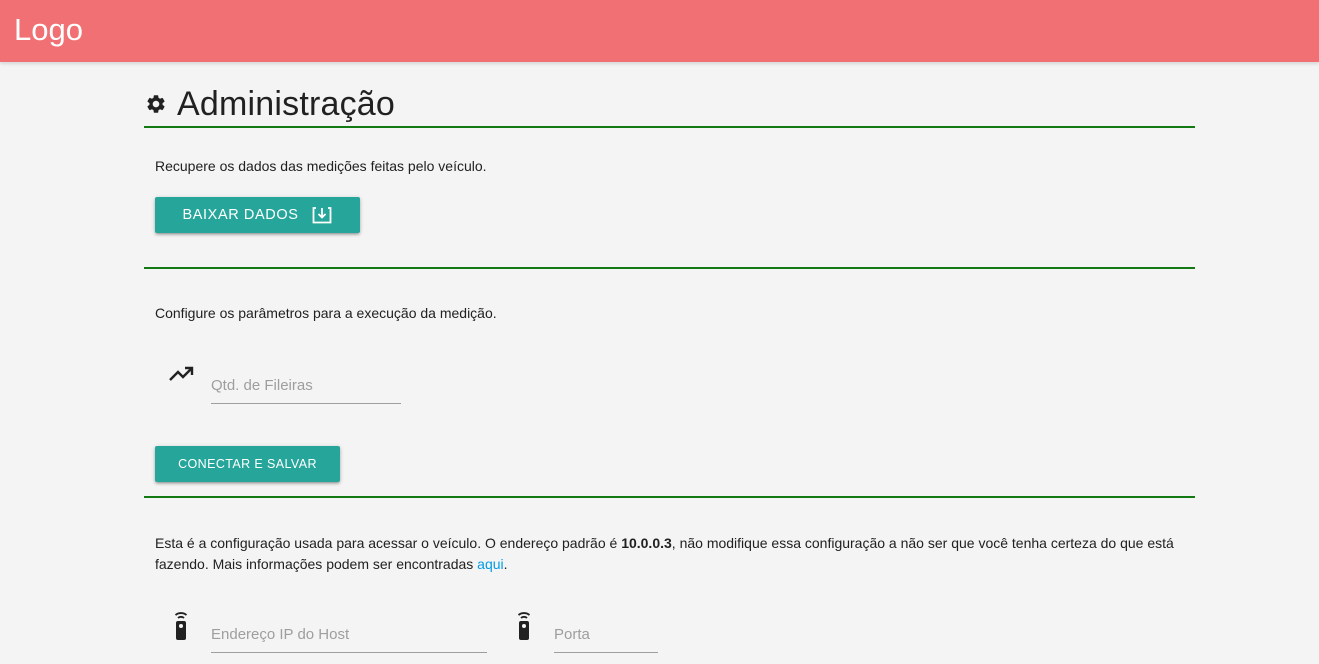 The image size is (1319, 664). Describe the element at coordinates (322, 215) in the screenshot. I see `download-icon` at that location.